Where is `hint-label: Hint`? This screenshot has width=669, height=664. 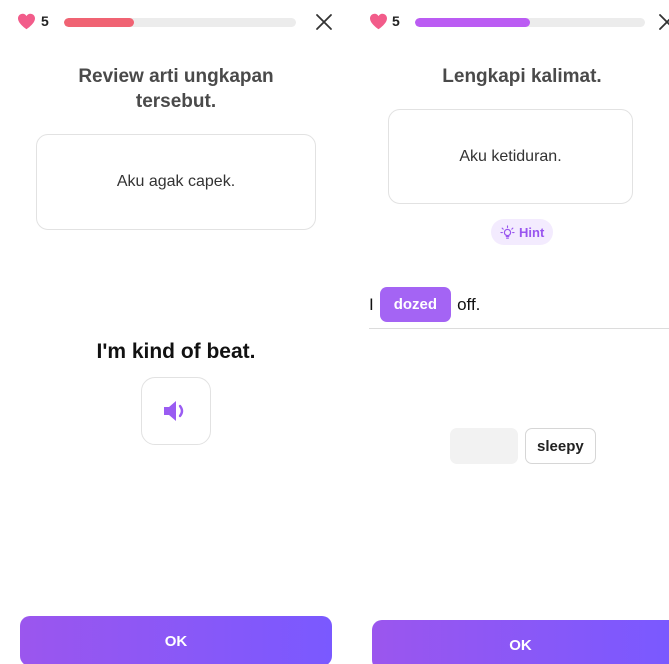 hint-label: Hint is located at coordinates (532, 232).